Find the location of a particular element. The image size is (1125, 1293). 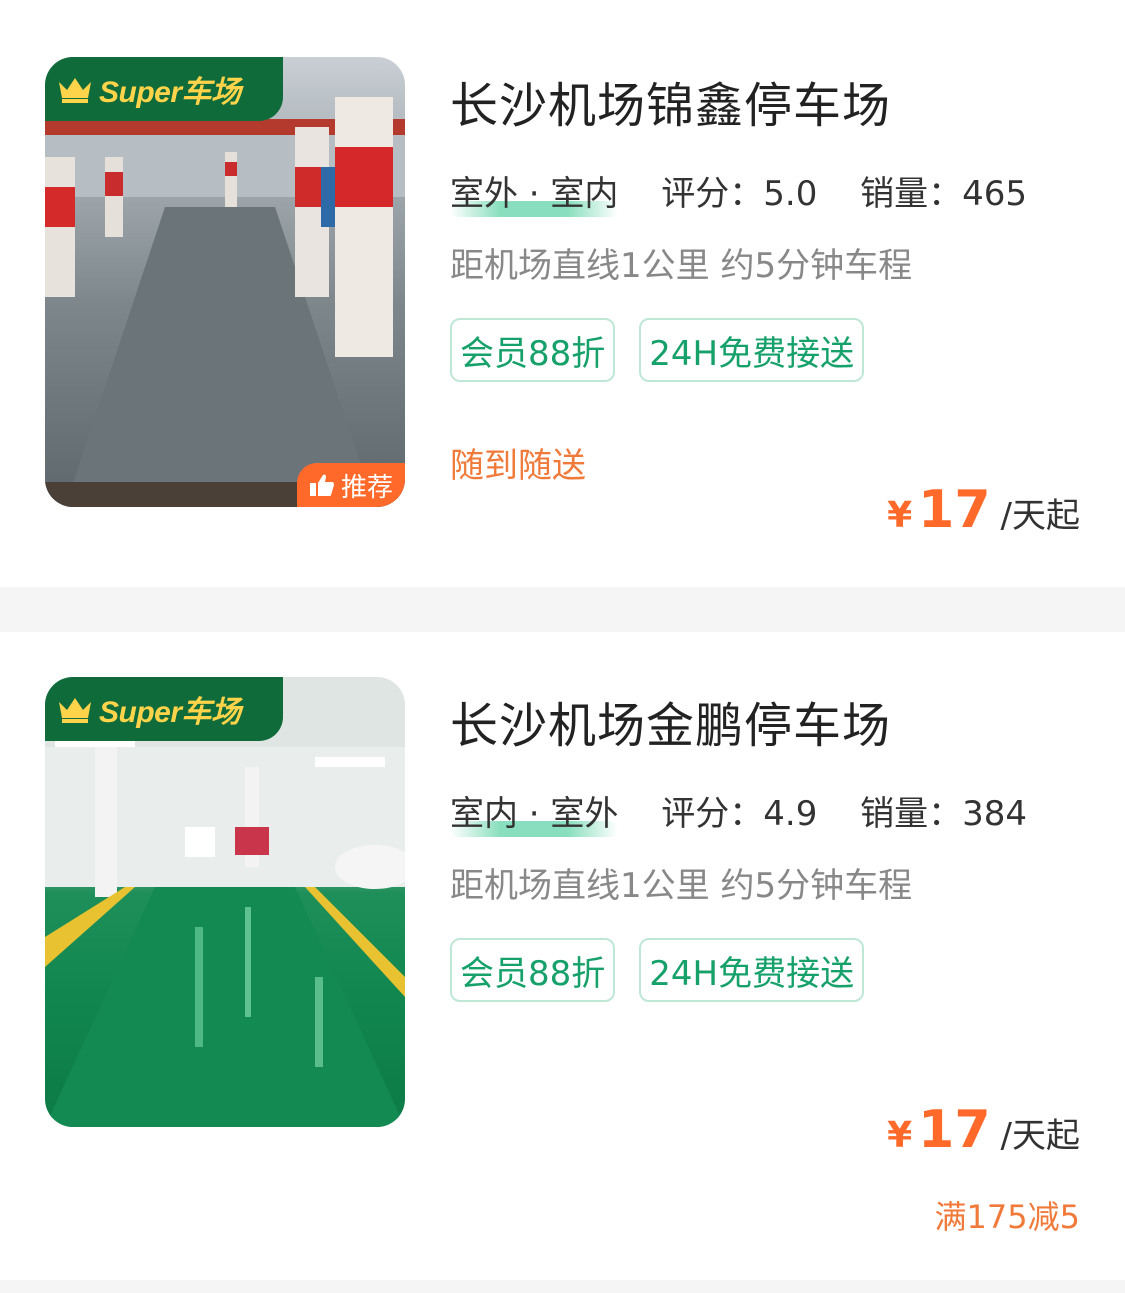

listing-meta: 室内 · 室外 评分：4.9 销量：384 is located at coordinates (738, 811).